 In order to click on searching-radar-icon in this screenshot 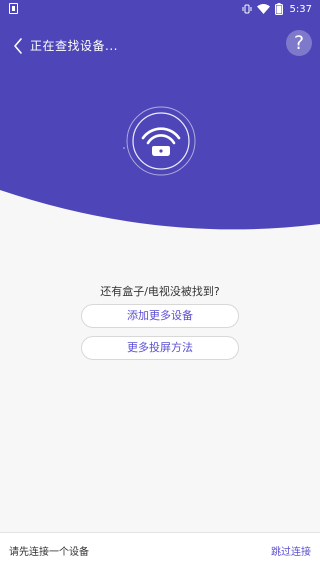, I will do `click(159, 141)`.